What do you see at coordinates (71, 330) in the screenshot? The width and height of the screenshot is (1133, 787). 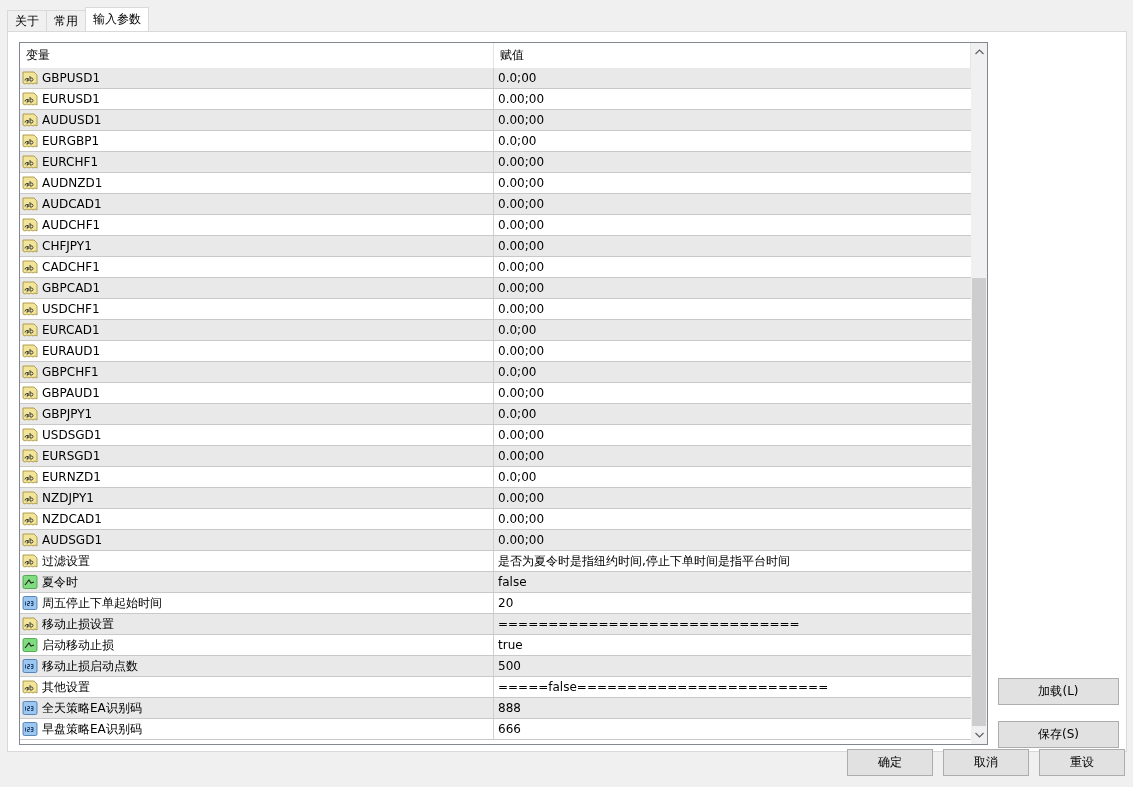 I see `parameter-name: EURCAD1` at bounding box center [71, 330].